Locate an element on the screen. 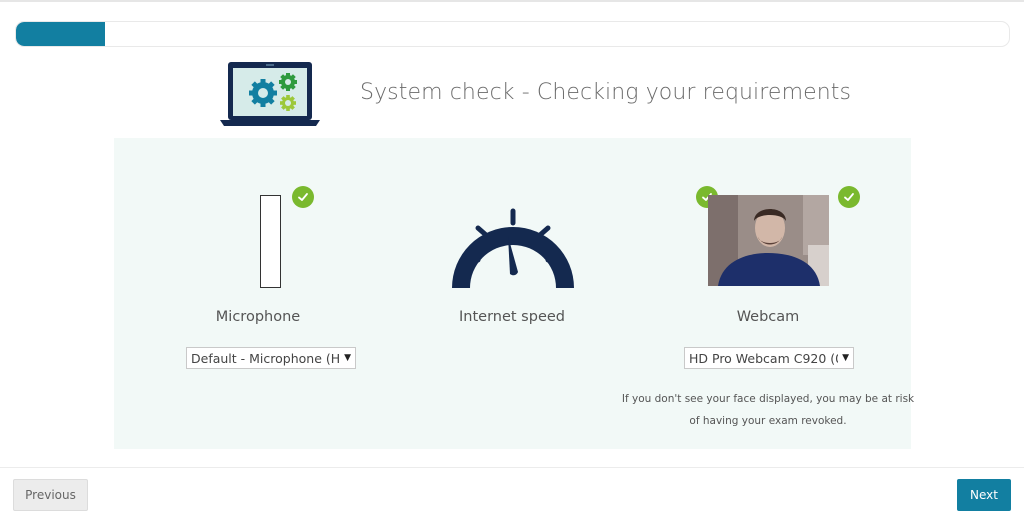 The image size is (1024, 519). microphone-level-meter is located at coordinates (270, 241).